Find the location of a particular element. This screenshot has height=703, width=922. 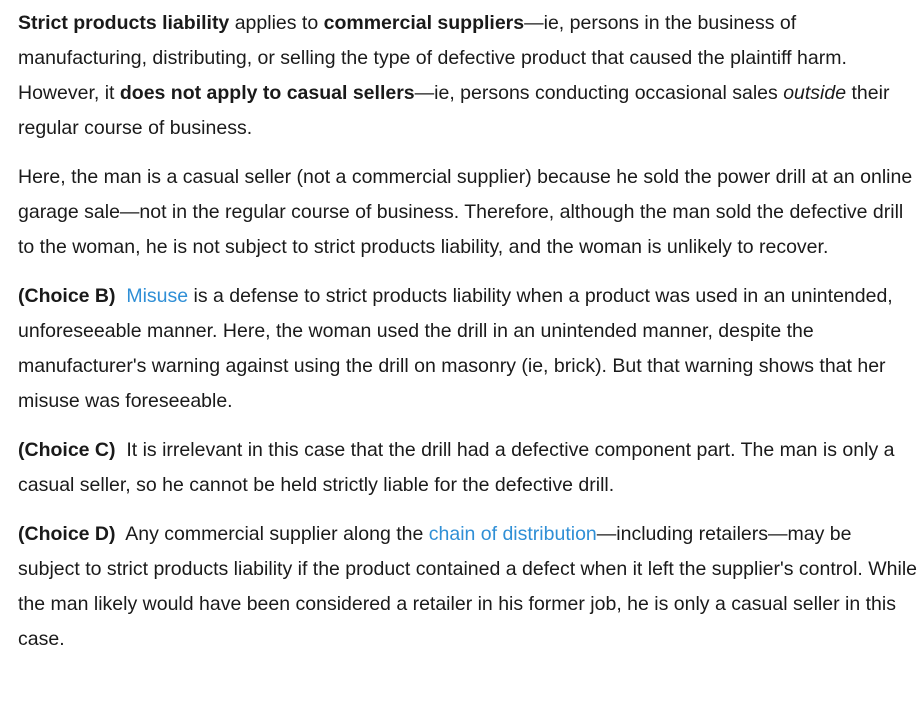

choice-b-label: (Choice B) is located at coordinates (67, 296).